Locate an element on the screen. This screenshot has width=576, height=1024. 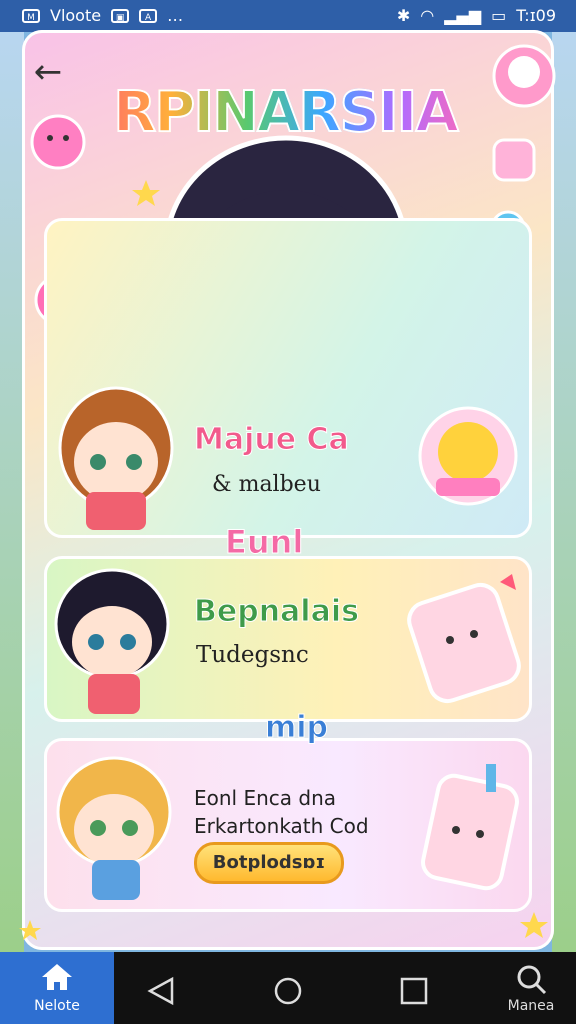
card-3-action-button: Botplodsɒɪ is located at coordinates (269, 863).